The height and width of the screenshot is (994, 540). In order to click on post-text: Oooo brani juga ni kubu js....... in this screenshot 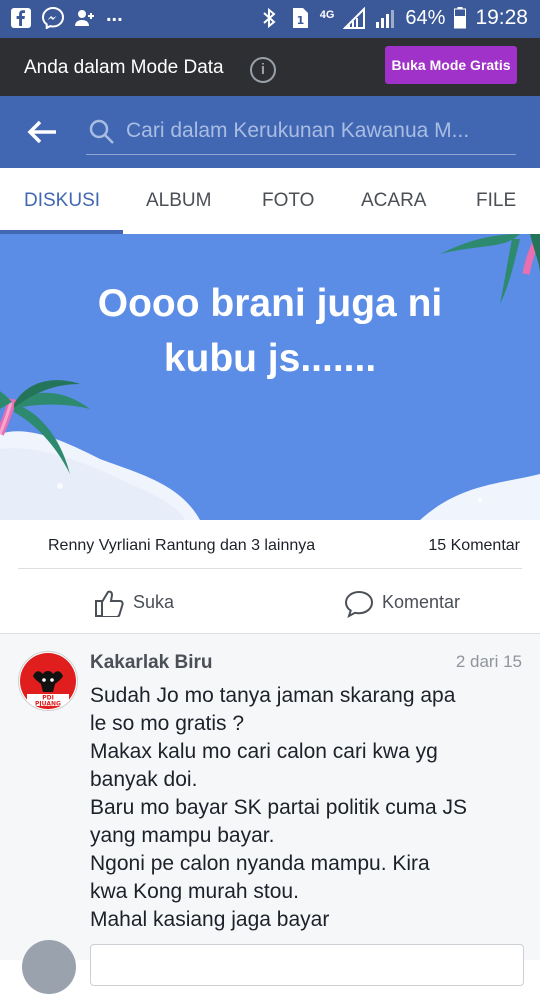, I will do `click(270, 331)`.